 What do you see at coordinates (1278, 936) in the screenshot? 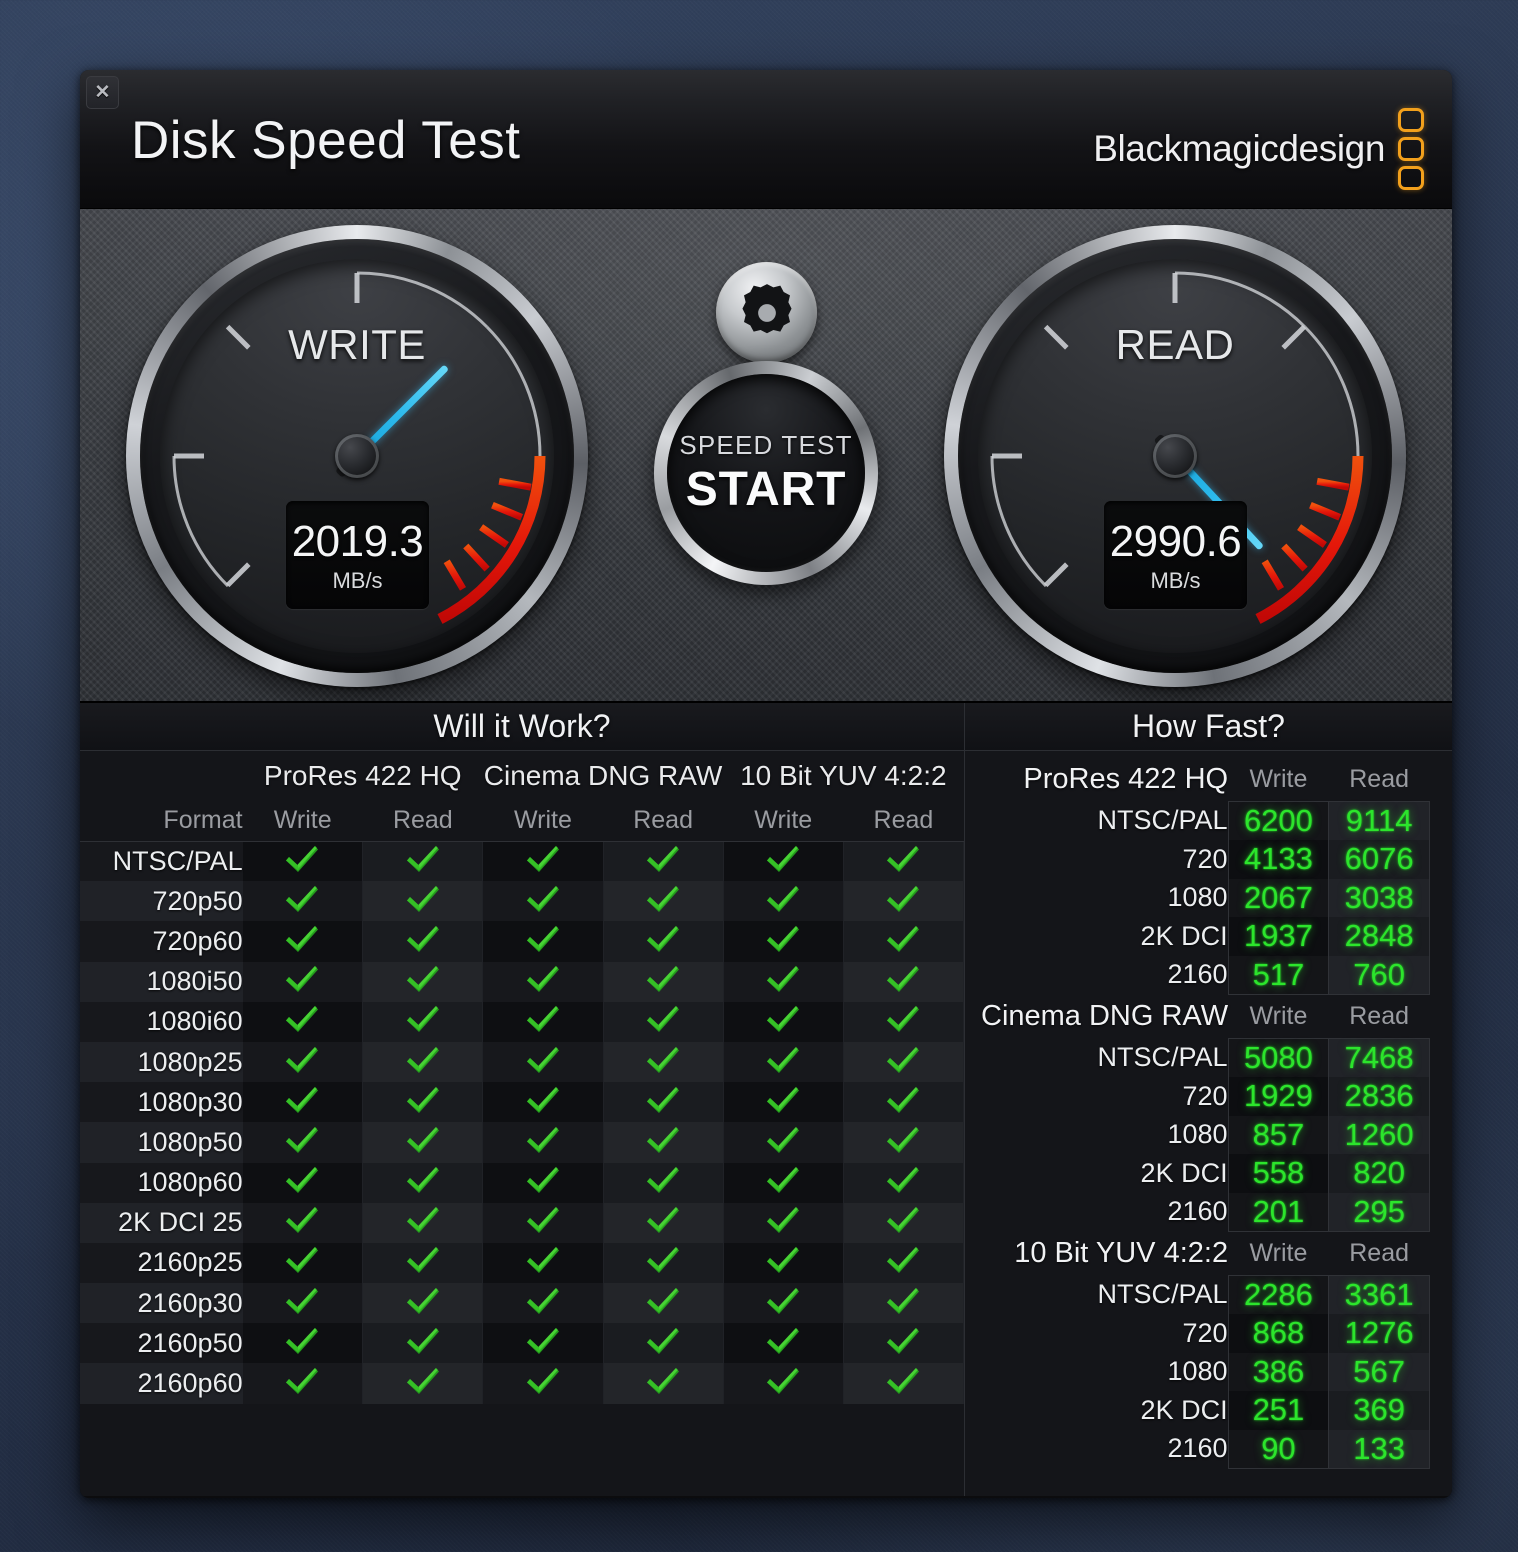
I see `hf-write-0-3: 1937` at bounding box center [1278, 936].